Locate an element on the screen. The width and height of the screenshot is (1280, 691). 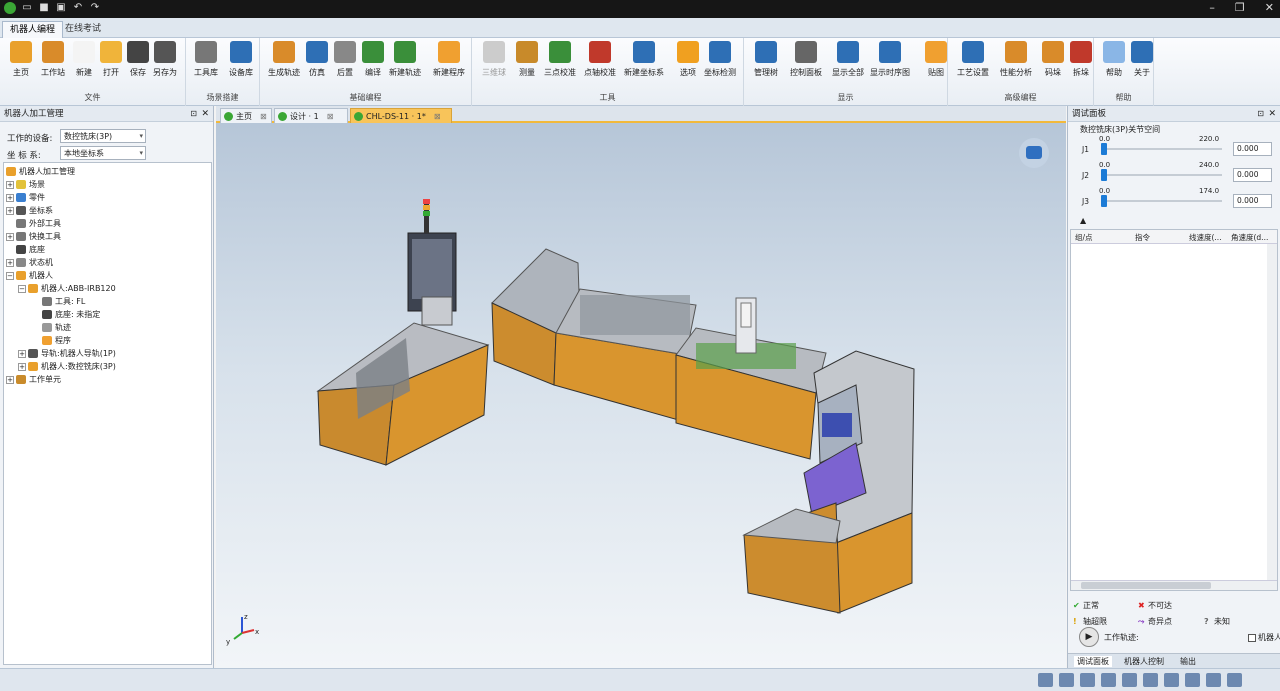
tree-item-quick-tools: + 快换工具 is located at coordinates (33, 236).